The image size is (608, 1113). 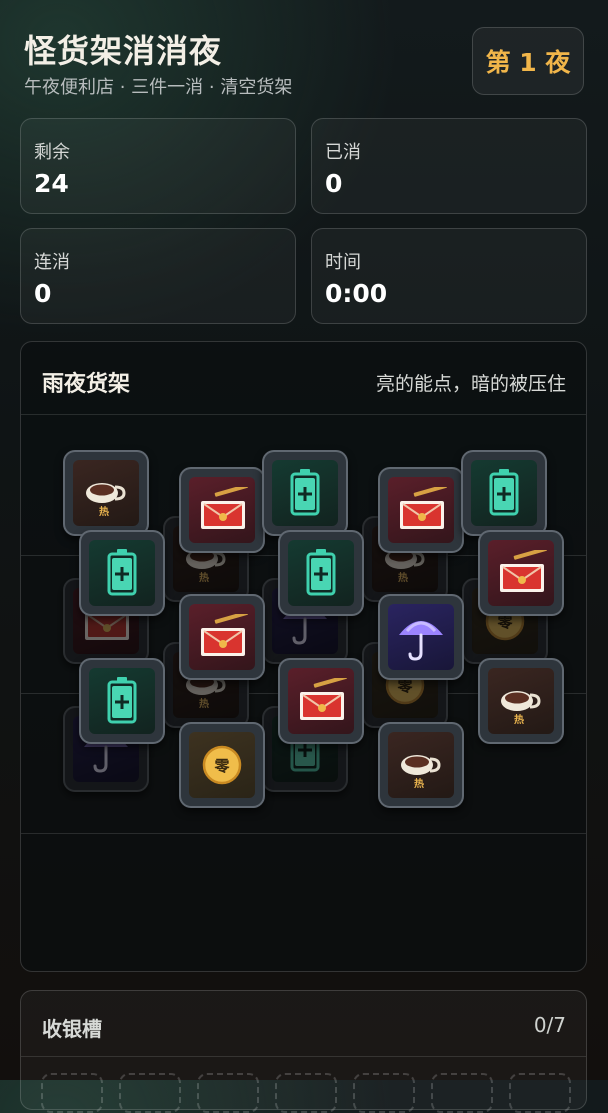 What do you see at coordinates (549, 1025) in the screenshot?
I see `tray-count: 0/7` at bounding box center [549, 1025].